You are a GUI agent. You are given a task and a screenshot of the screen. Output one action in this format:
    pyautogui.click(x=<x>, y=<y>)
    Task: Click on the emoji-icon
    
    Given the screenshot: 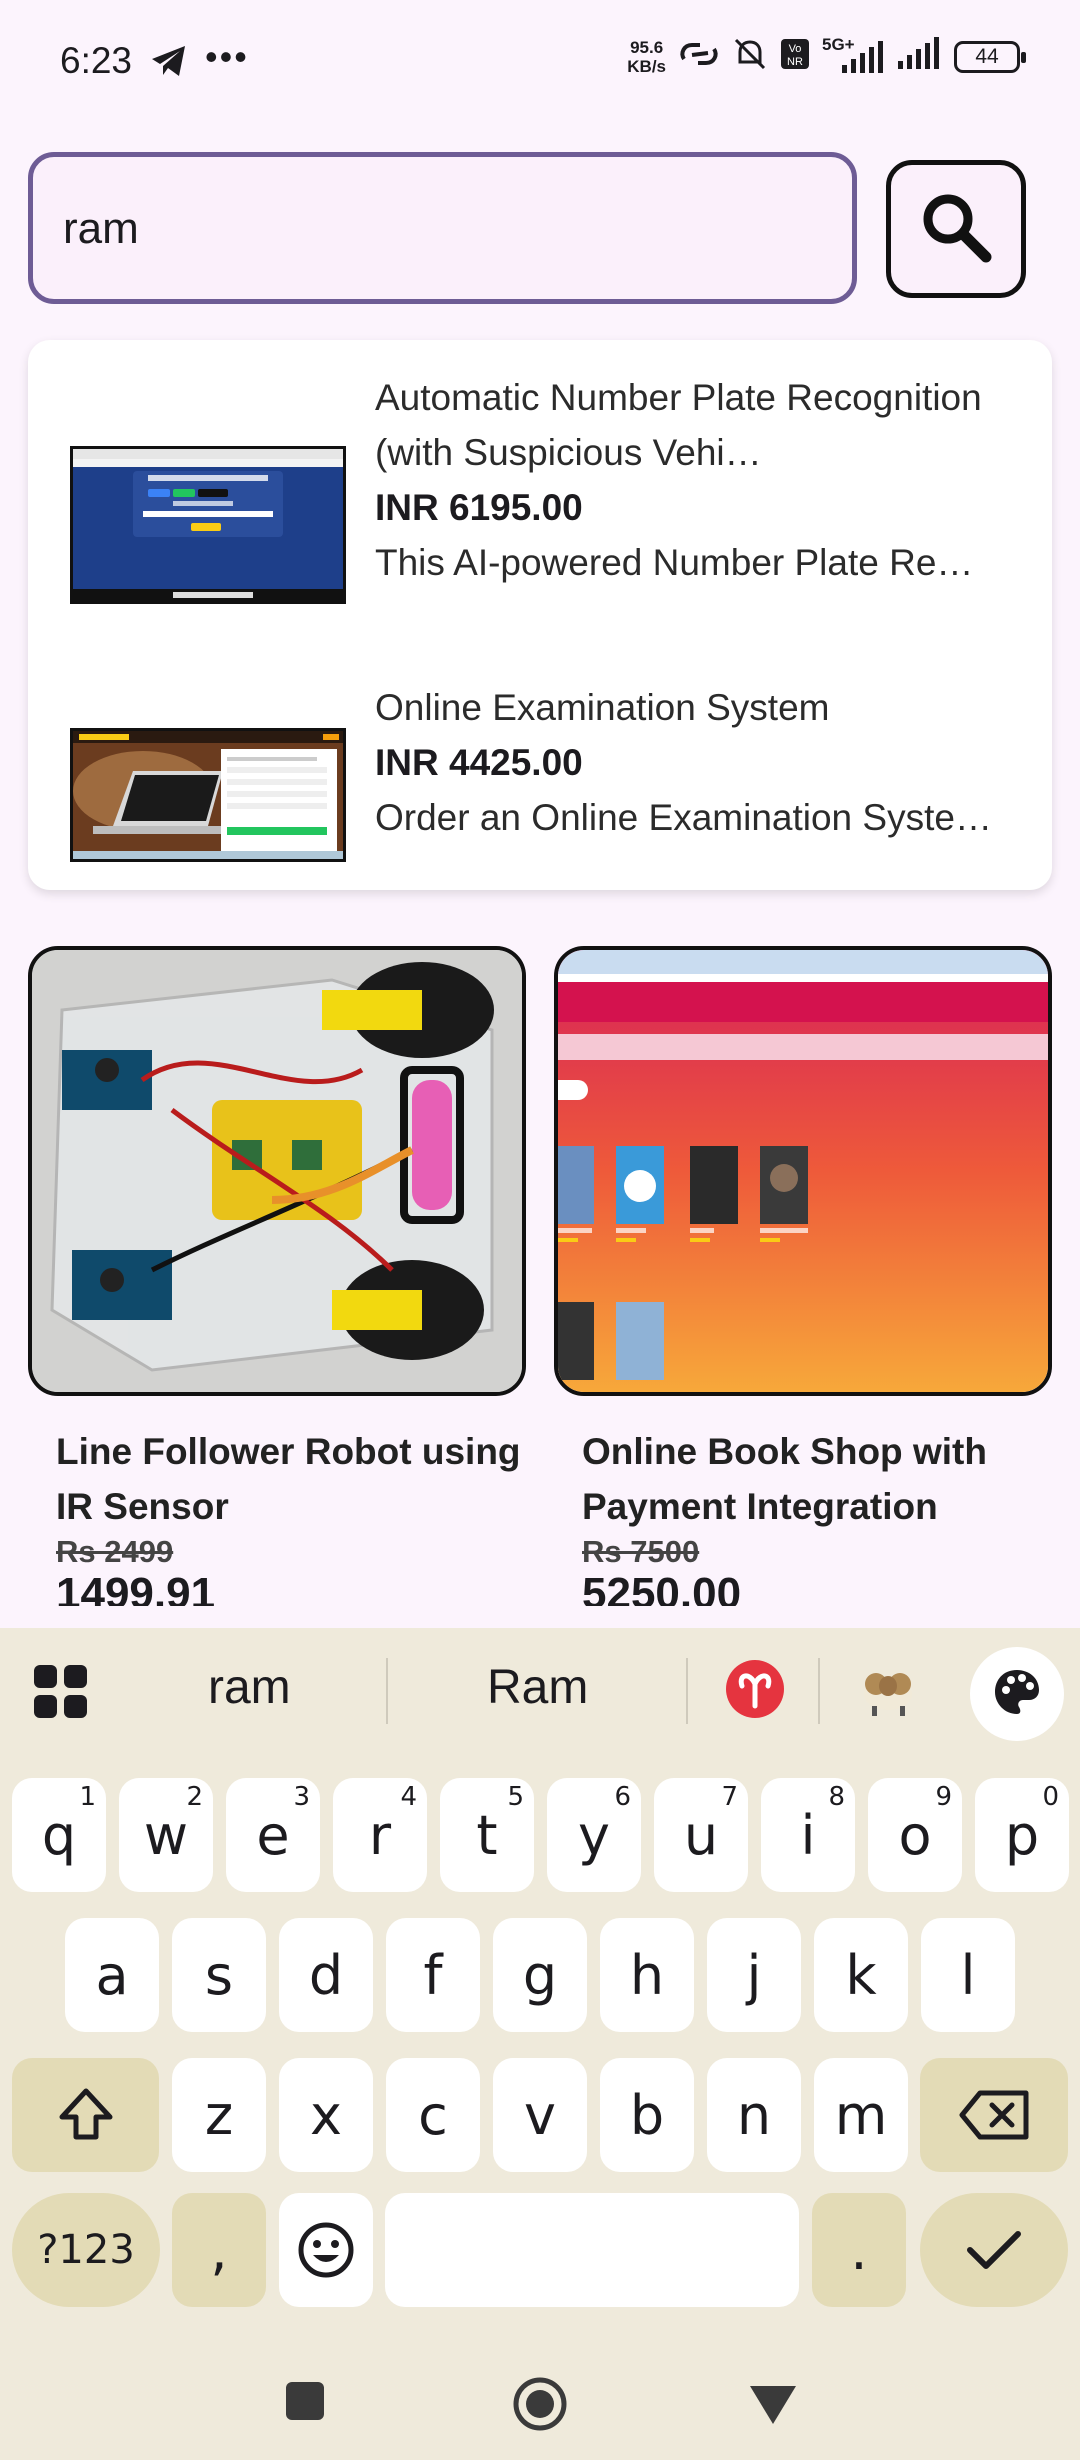 What is the action you would take?
    pyautogui.click(x=326, y=2250)
    